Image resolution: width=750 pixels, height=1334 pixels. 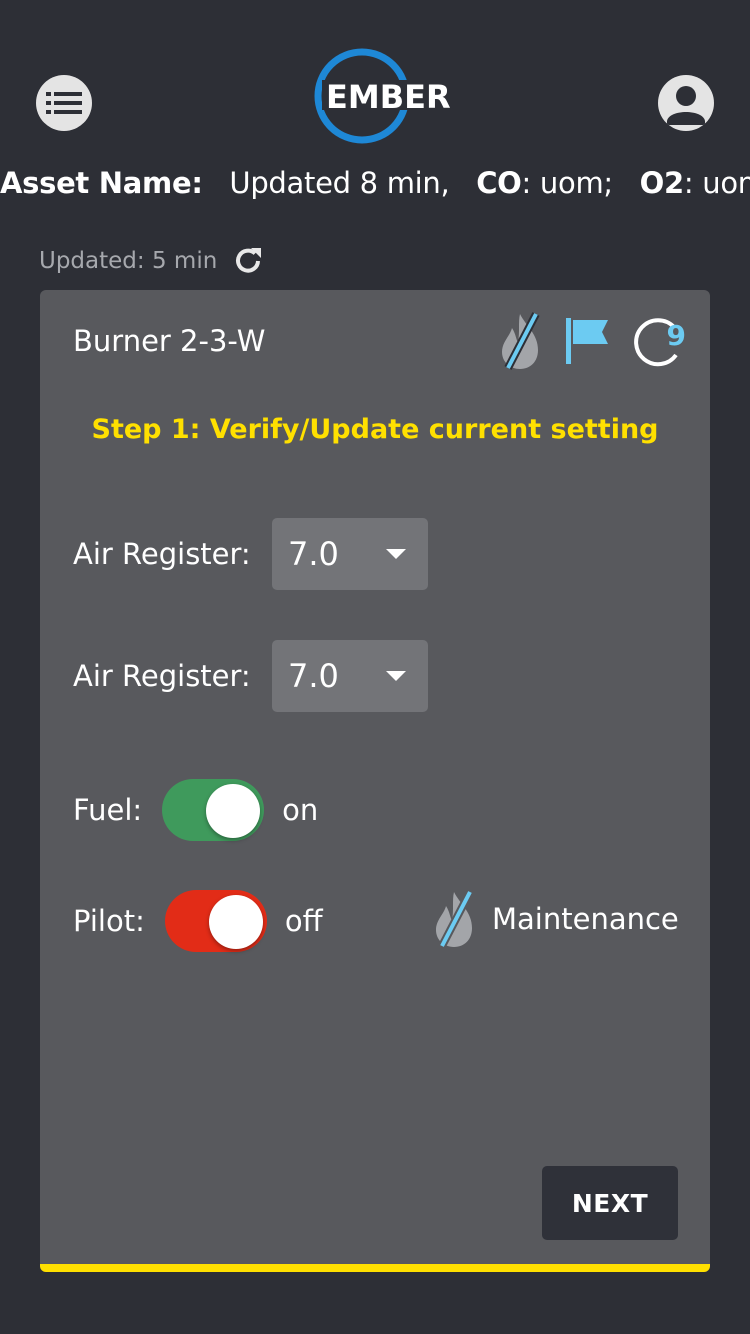 I want to click on pilot-label: Pilot:, so click(x=109, y=921).